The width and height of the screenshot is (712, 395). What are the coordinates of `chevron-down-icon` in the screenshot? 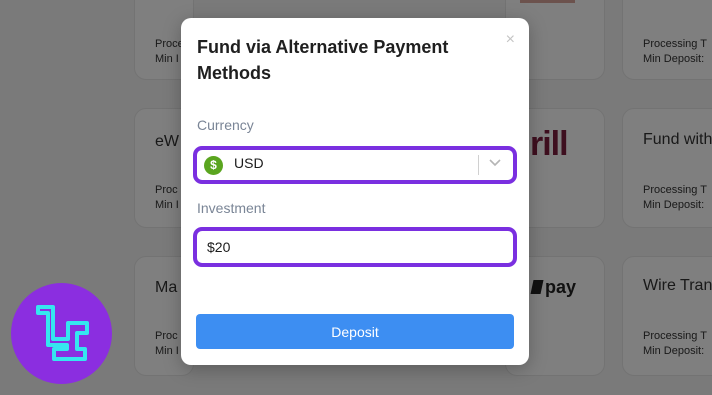 It's located at (495, 163).